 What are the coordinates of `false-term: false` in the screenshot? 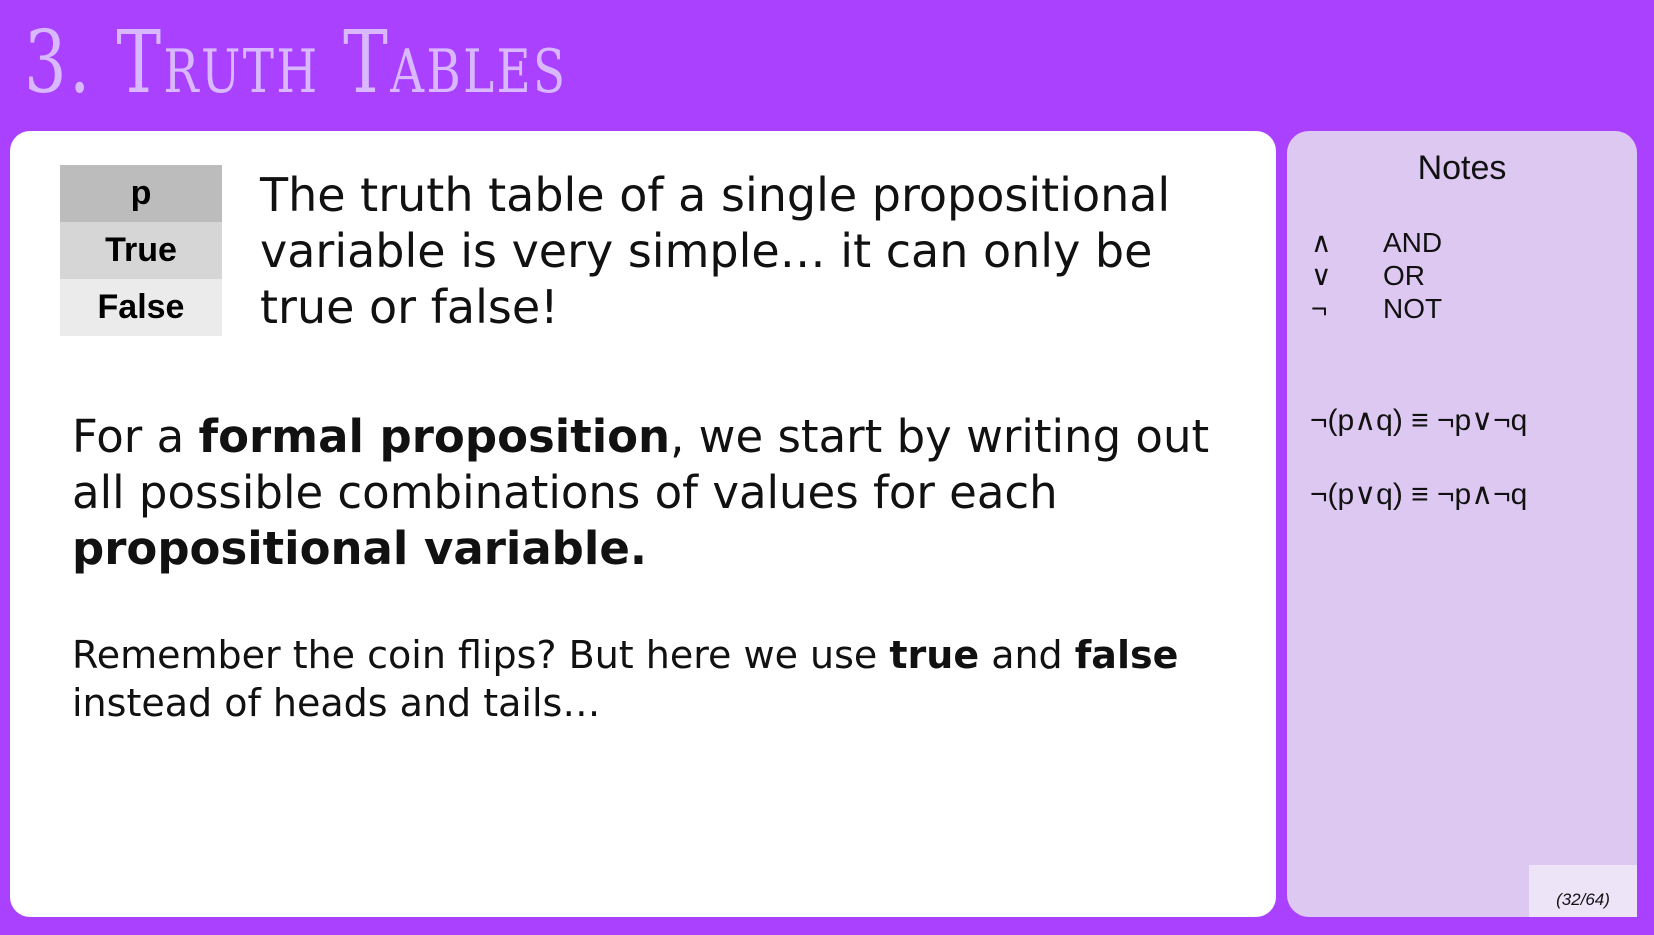 It's located at (1126, 655).